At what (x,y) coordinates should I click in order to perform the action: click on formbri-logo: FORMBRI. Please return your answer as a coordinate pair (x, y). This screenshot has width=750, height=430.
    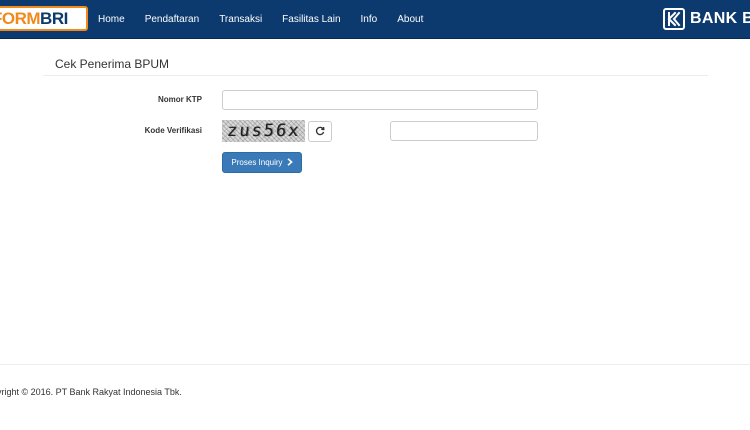
    Looking at the image, I should click on (44, 18).